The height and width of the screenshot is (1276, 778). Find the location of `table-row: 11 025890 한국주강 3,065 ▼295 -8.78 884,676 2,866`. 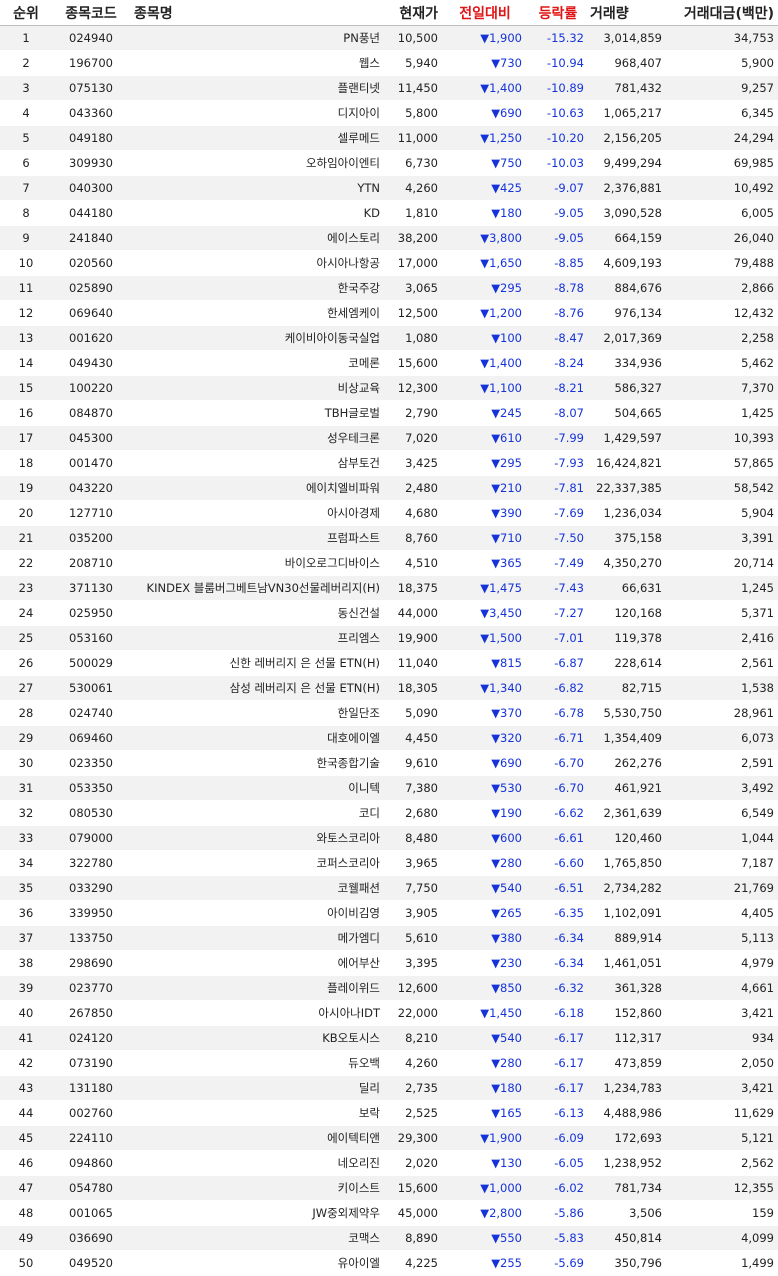

table-row: 11 025890 한국주강 3,065 ▼295 -8.78 884,676 2,866 is located at coordinates (389, 288).